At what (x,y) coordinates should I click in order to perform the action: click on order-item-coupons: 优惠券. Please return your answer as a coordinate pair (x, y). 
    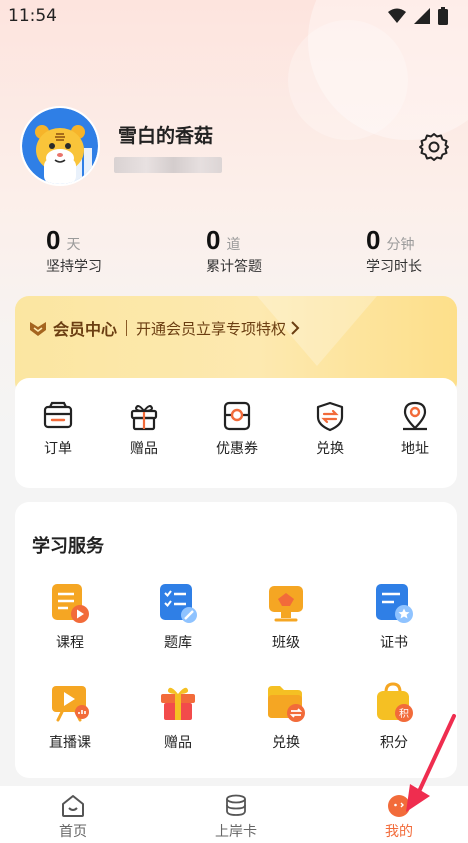
    Looking at the image, I should click on (237, 429).